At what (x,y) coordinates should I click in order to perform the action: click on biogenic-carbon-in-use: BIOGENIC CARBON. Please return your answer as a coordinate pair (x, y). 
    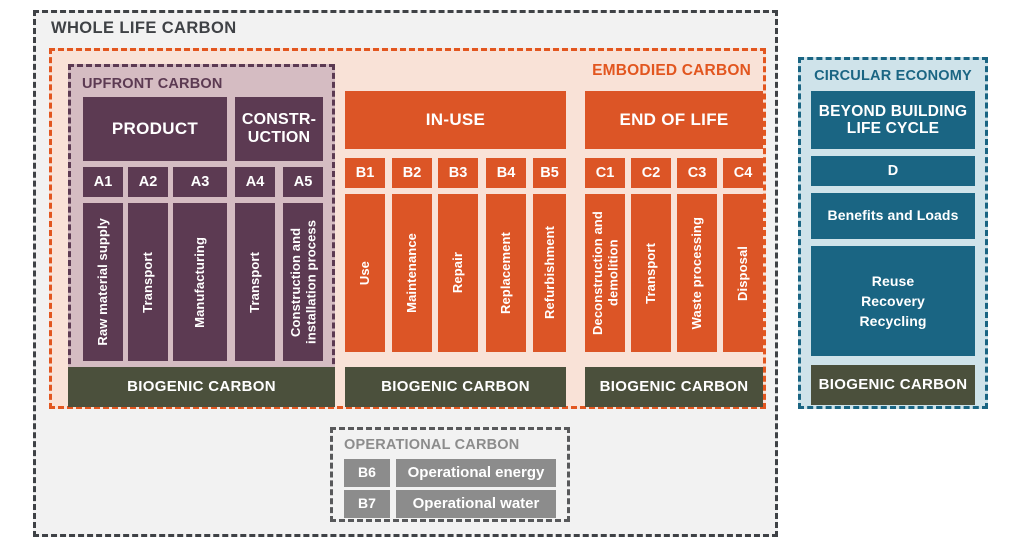
    Looking at the image, I should click on (455, 387).